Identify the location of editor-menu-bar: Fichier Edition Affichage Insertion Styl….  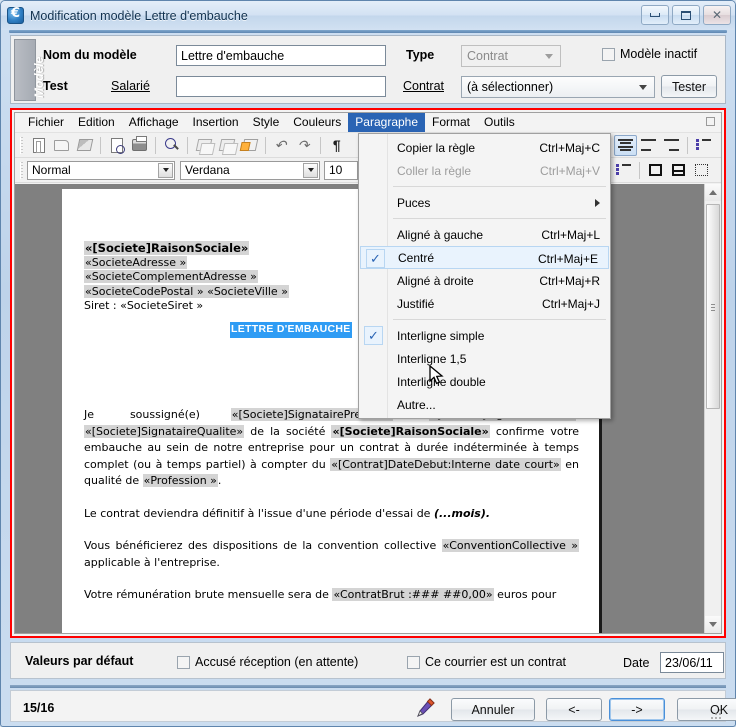
(368, 123).